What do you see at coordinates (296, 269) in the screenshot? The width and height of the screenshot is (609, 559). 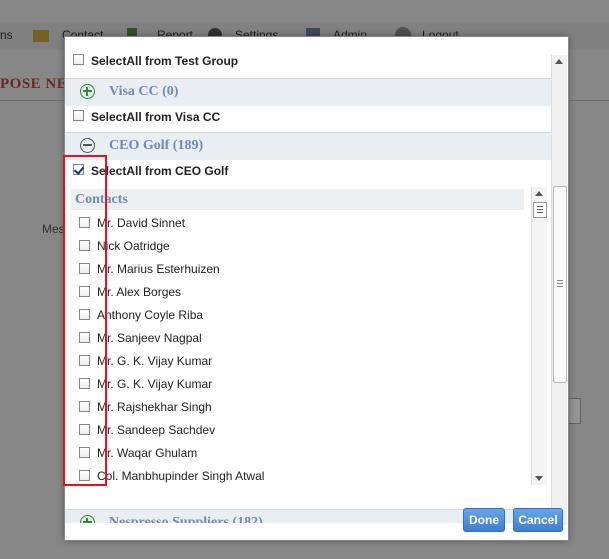 I see `contact-row: Mr. Marius Esterhuizen` at bounding box center [296, 269].